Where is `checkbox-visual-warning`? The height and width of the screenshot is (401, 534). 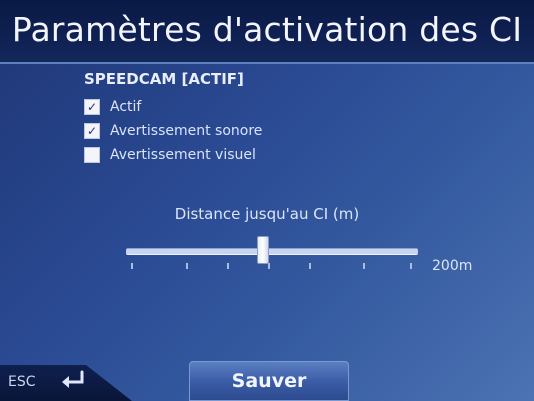 checkbox-visual-warning is located at coordinates (92, 155).